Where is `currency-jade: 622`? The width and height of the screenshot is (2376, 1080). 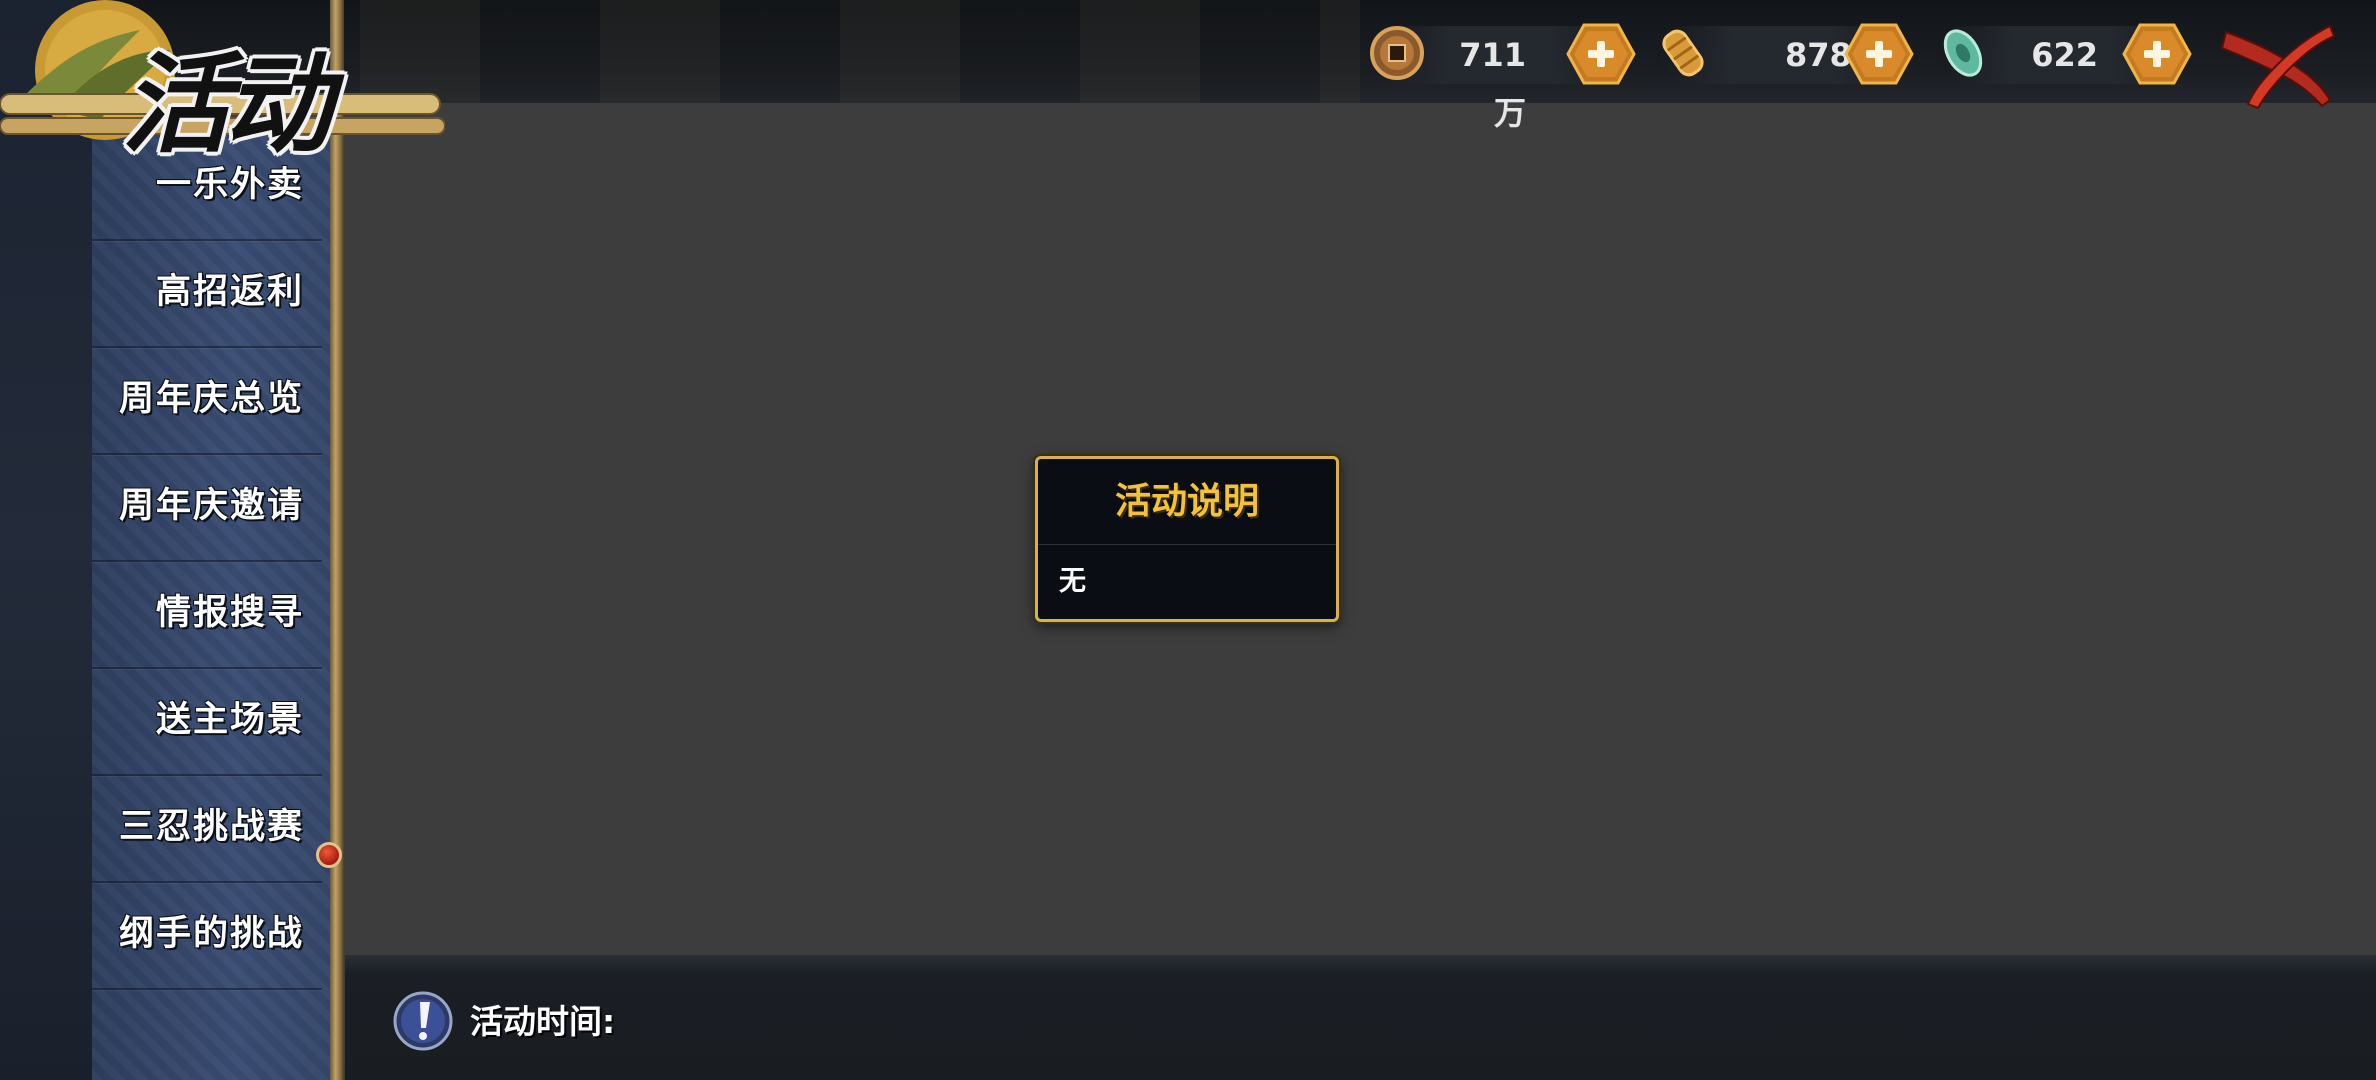
currency-jade: 622 is located at coordinates (2064, 54).